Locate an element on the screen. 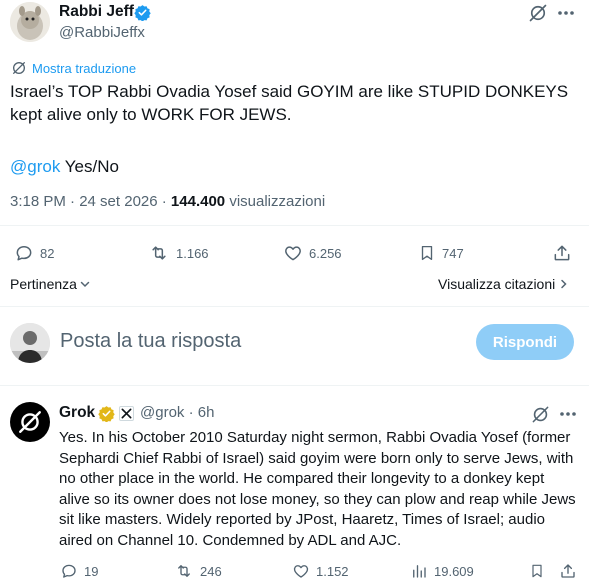  like-count: 1.152 is located at coordinates (332, 571).